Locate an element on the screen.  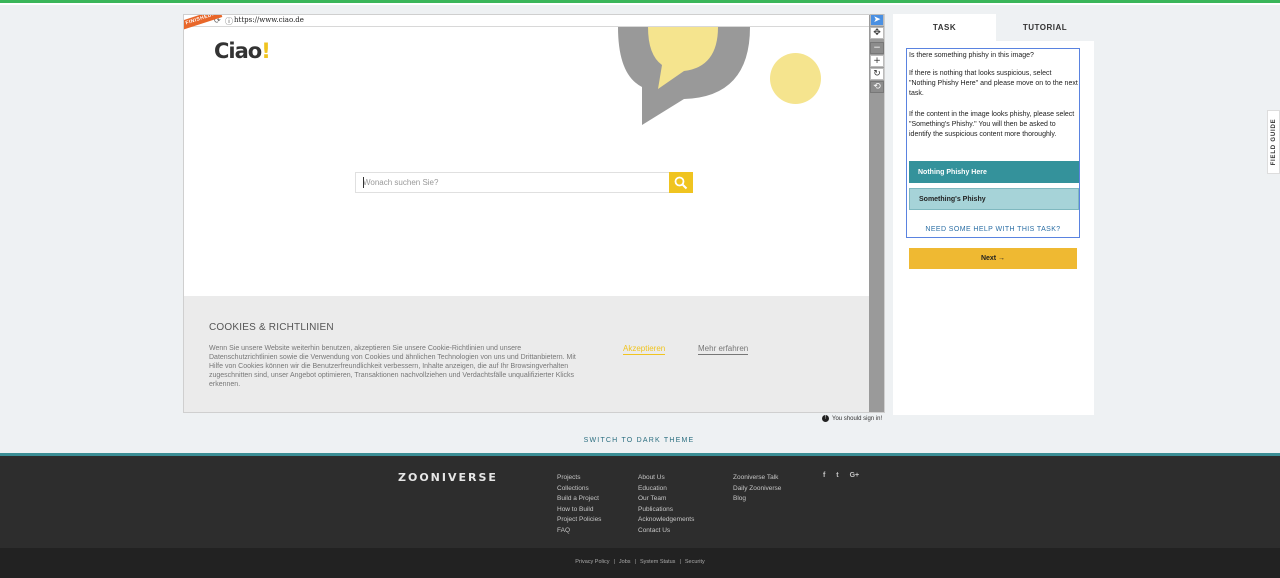
logo-bang: ! is located at coordinates (266, 51).